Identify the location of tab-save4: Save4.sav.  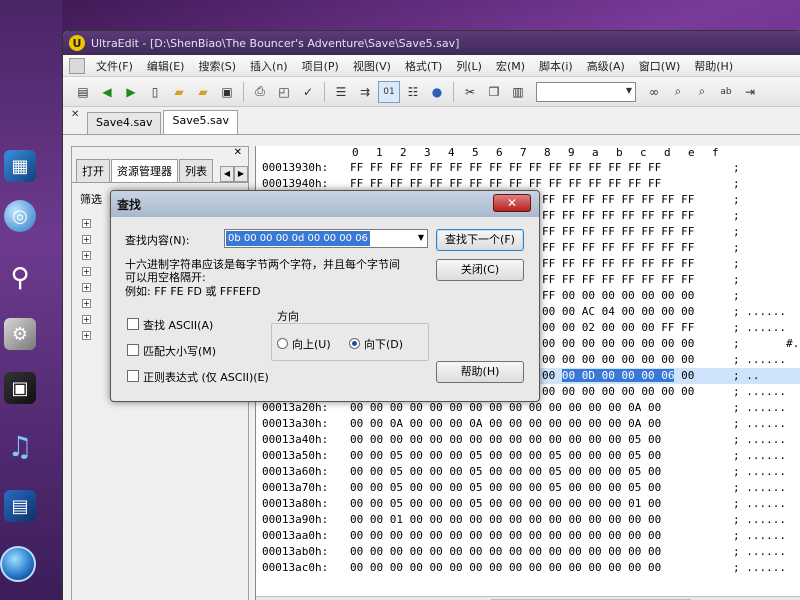
(124, 123).